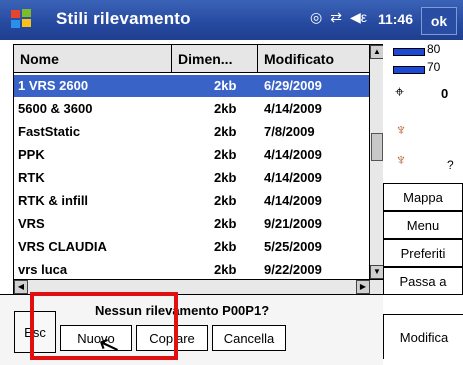 This screenshot has width=463, height=365. Describe the element at coordinates (192, 155) in the screenshot. I see `table-row: PPK 2kb 4/14/2009` at that location.